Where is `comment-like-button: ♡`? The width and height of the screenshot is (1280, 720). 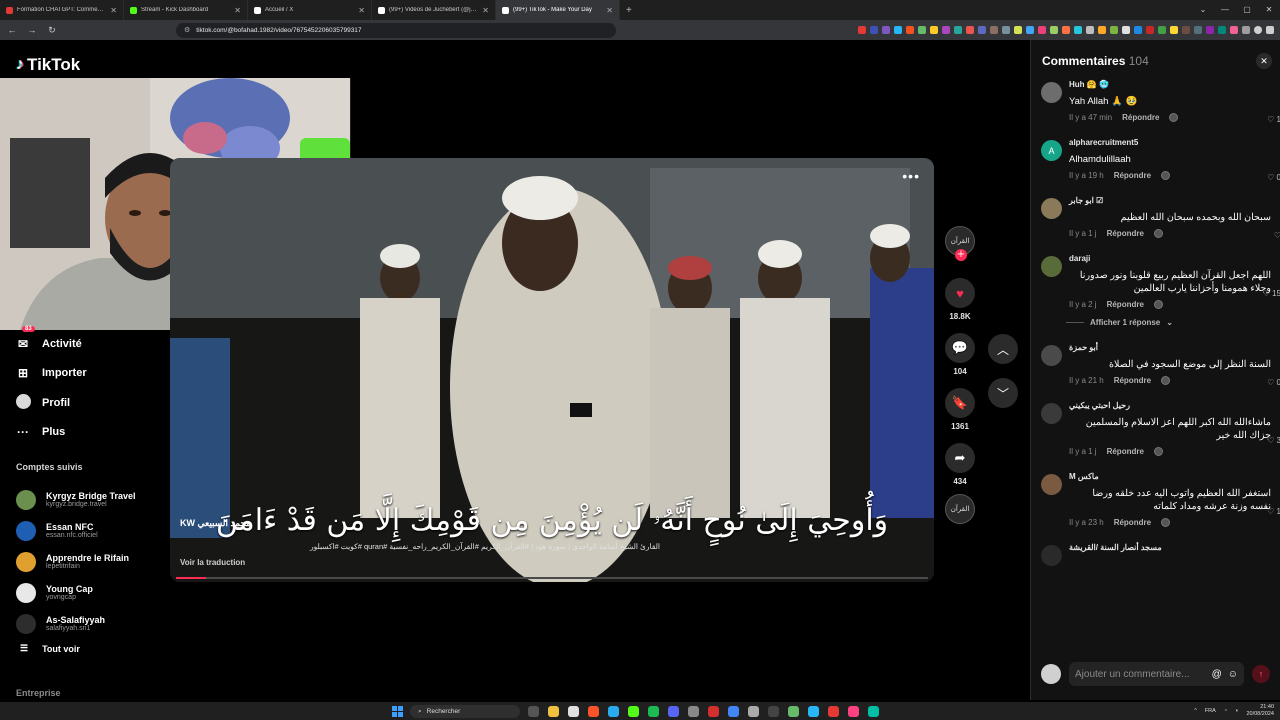 comment-like-button: ♡ is located at coordinates (1277, 235).